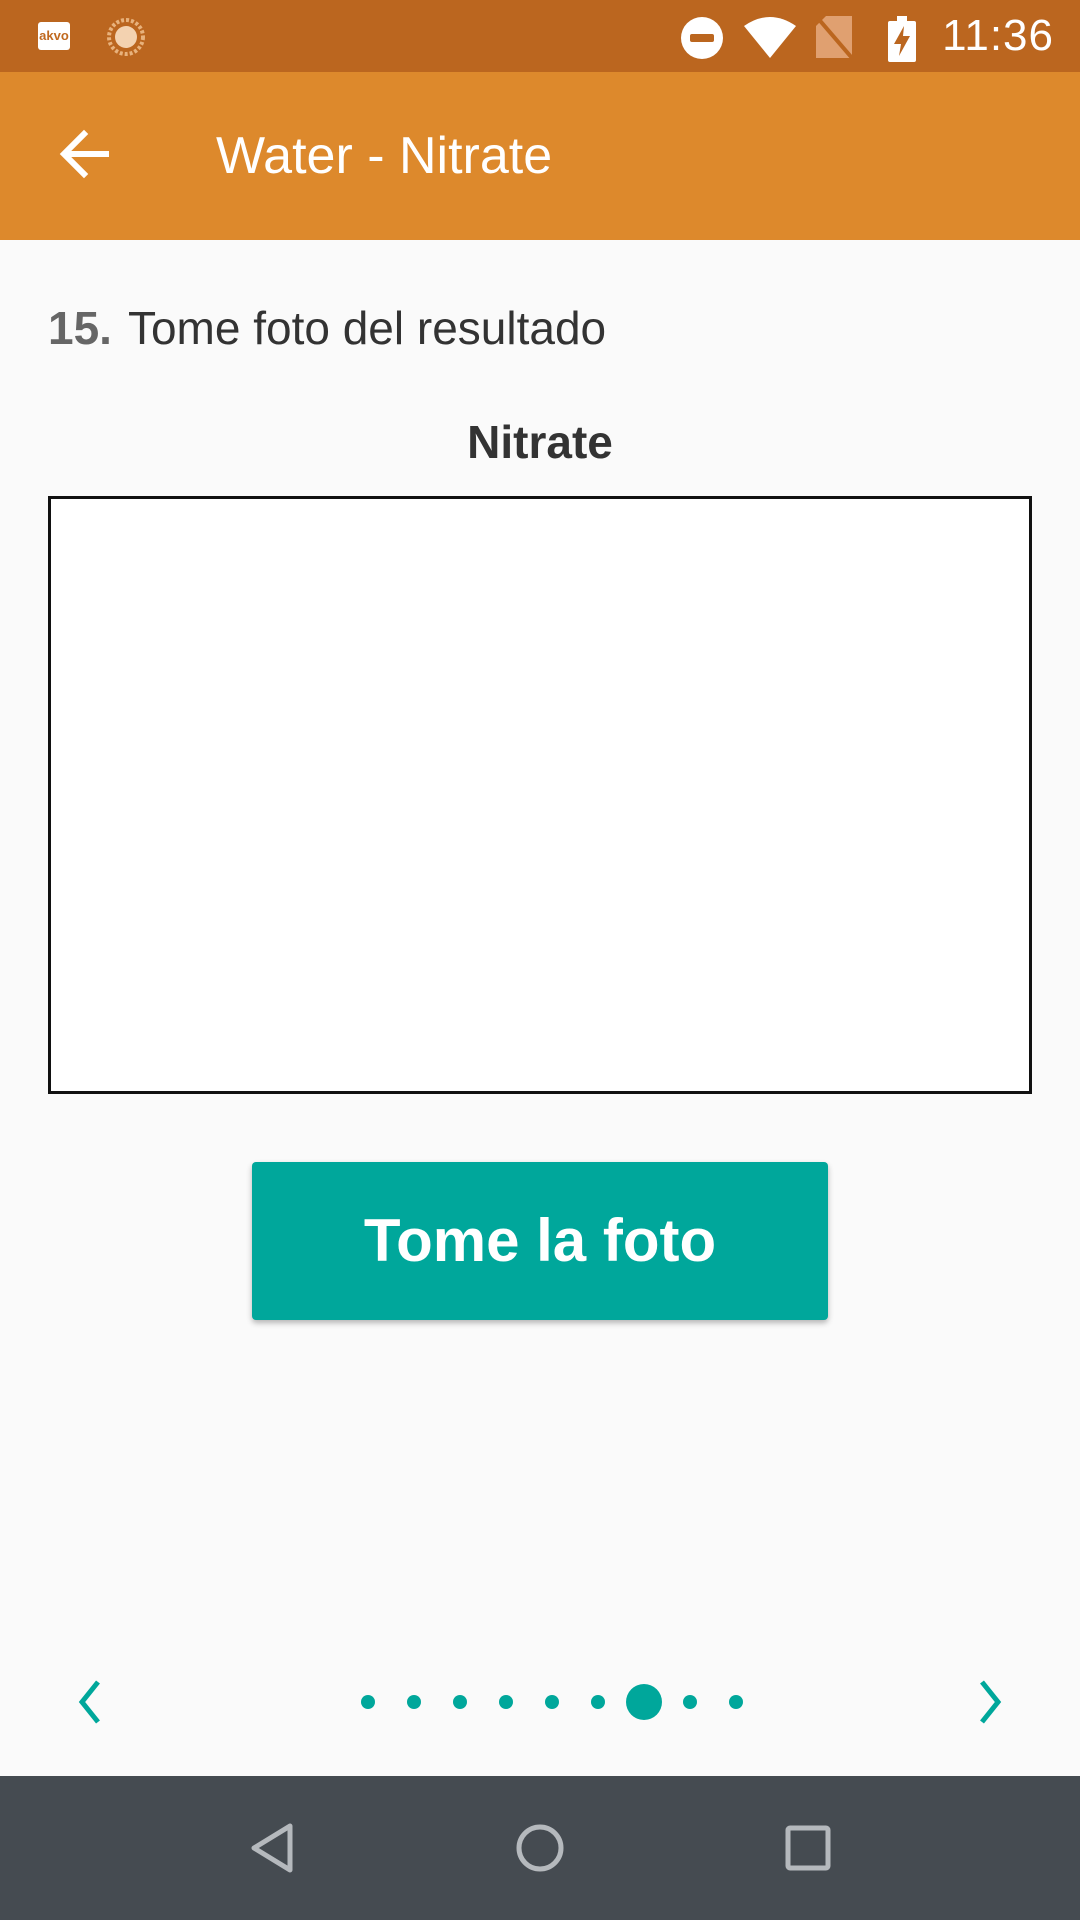 The height and width of the screenshot is (1920, 1080). Describe the element at coordinates (90, 1702) in the screenshot. I see `chevron-left-icon` at that location.